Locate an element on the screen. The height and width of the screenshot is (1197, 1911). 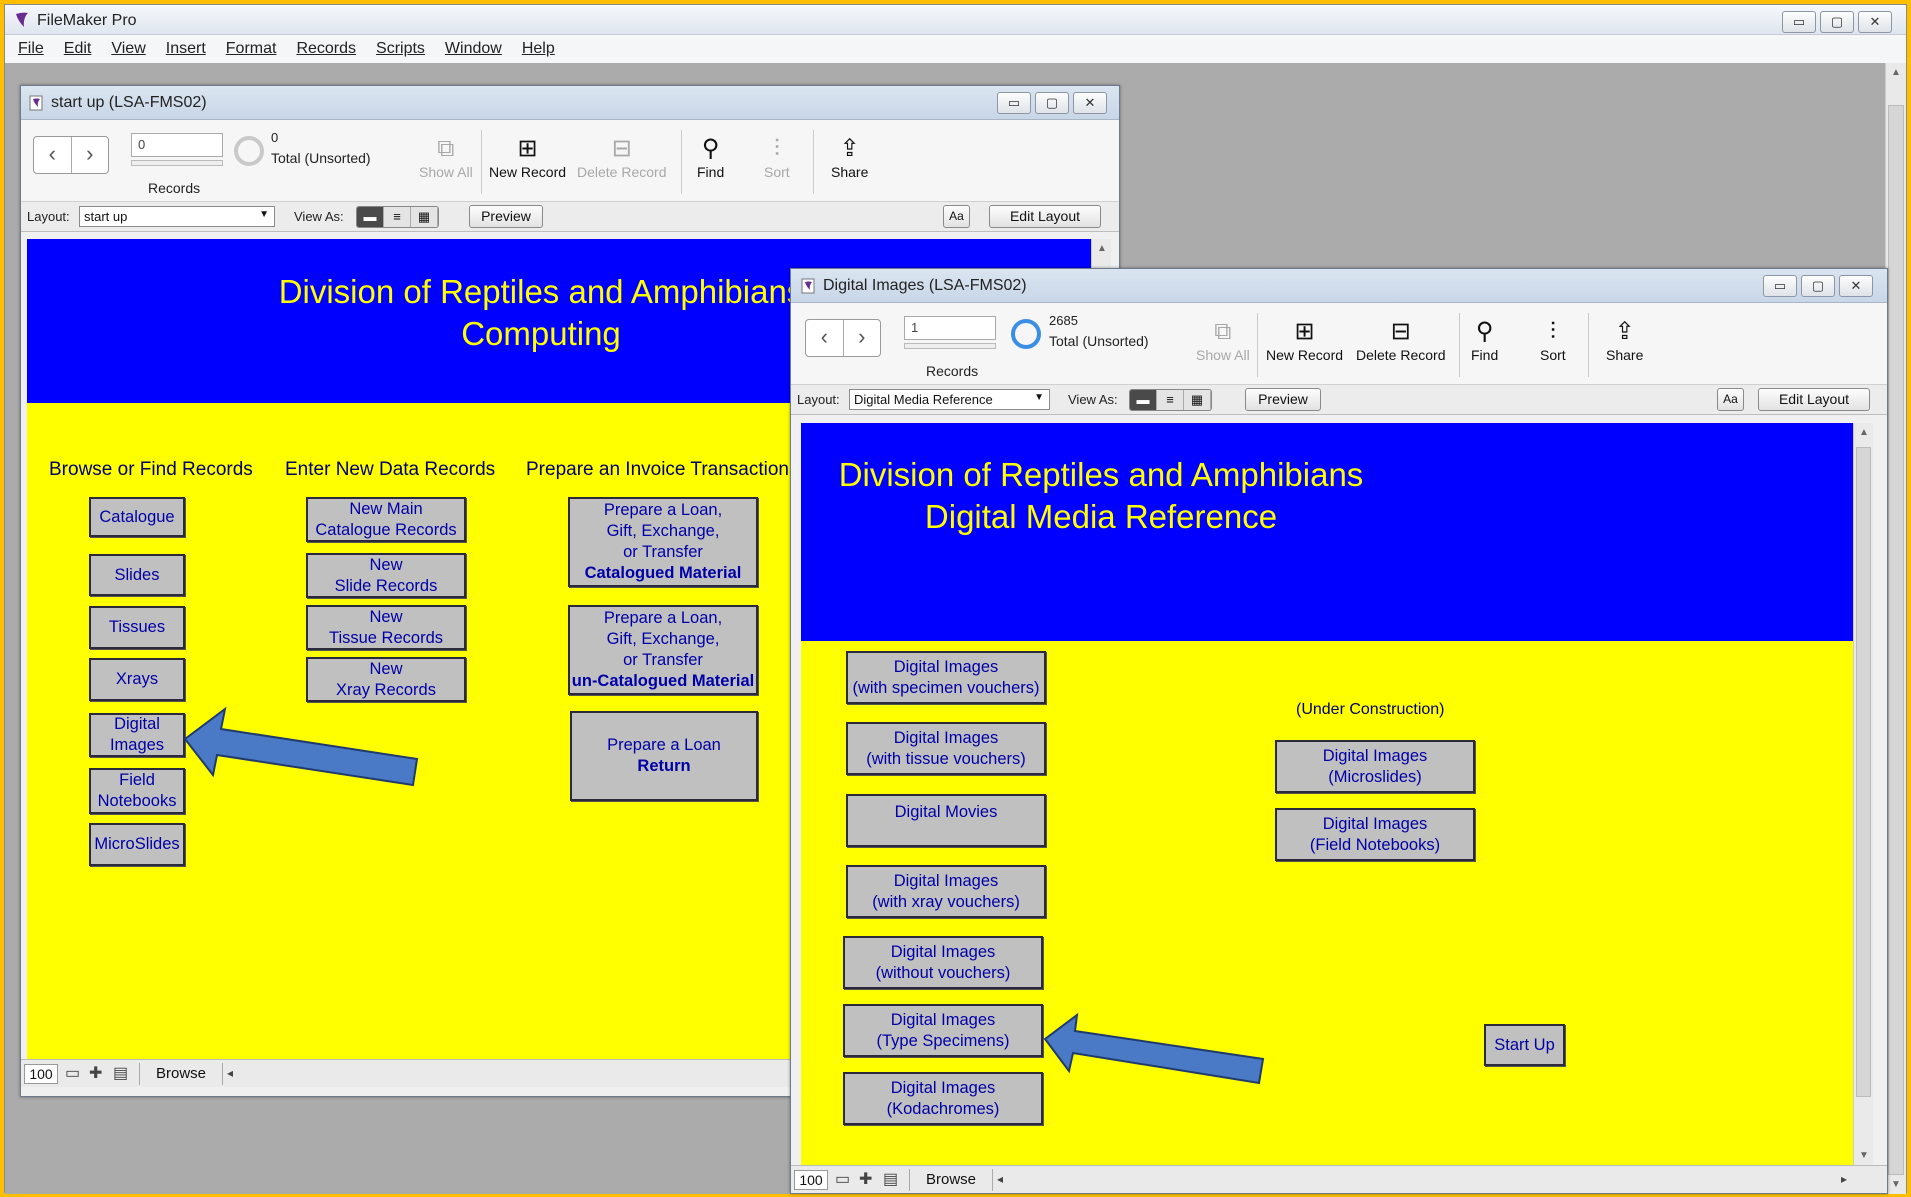
menu-scripts: Scripts is located at coordinates (400, 49).